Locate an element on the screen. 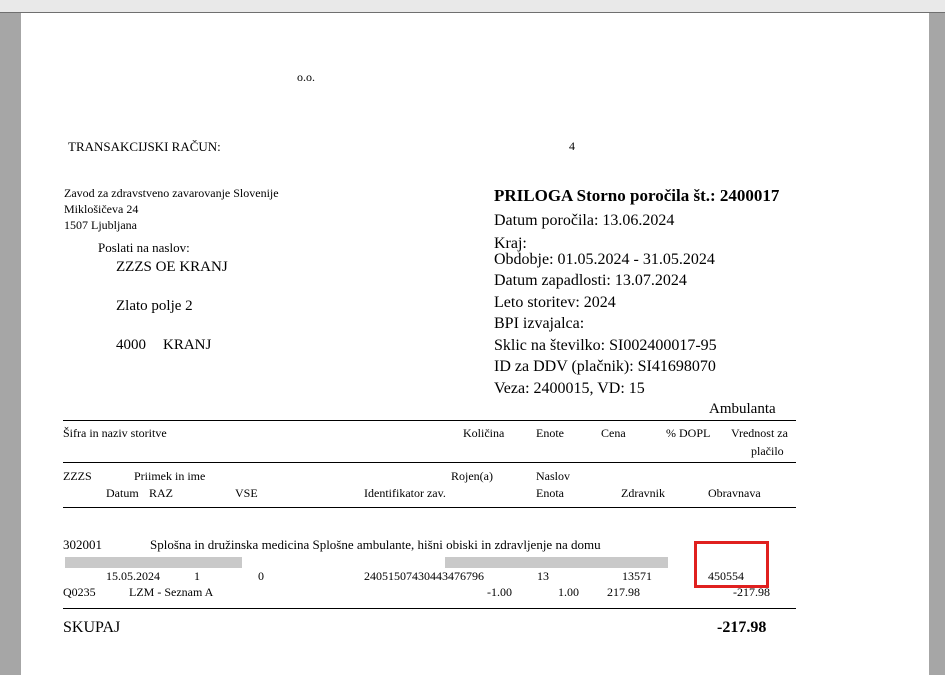  report-period: Obdobje: 01.05.2024 - 31.05.2024 is located at coordinates (604, 259).